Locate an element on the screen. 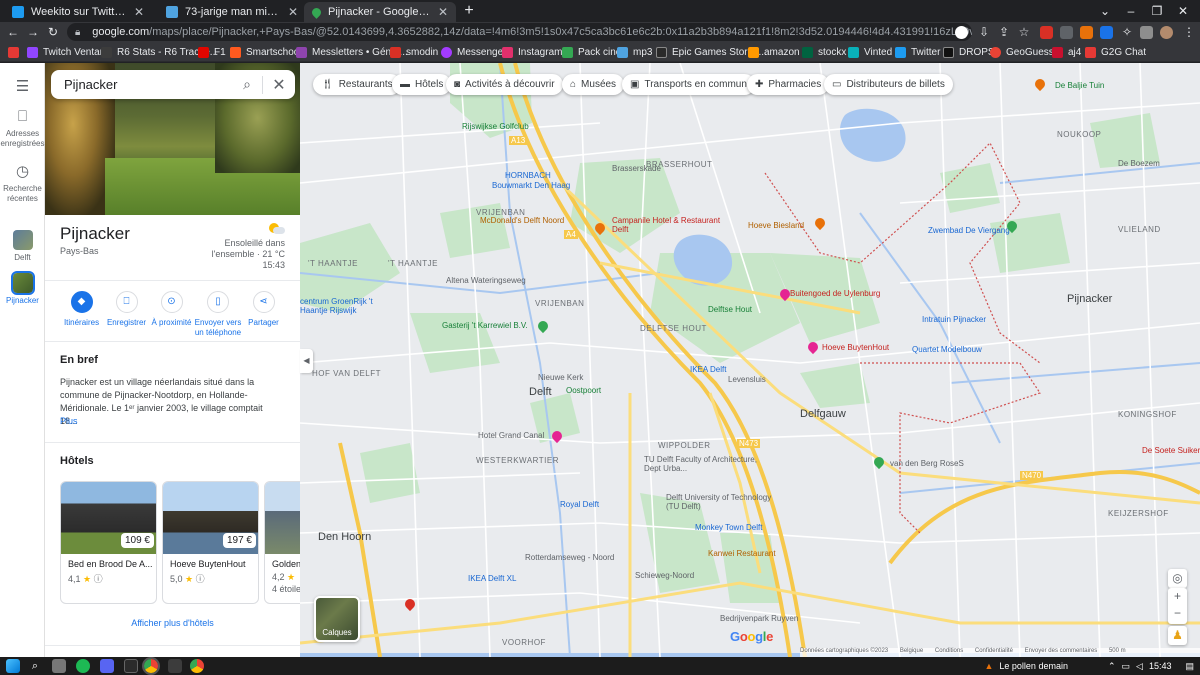 Image resolution: width=1200 pixels, height=675 pixels. bookmark-item: Messenger is located at coordinates (473, 52).